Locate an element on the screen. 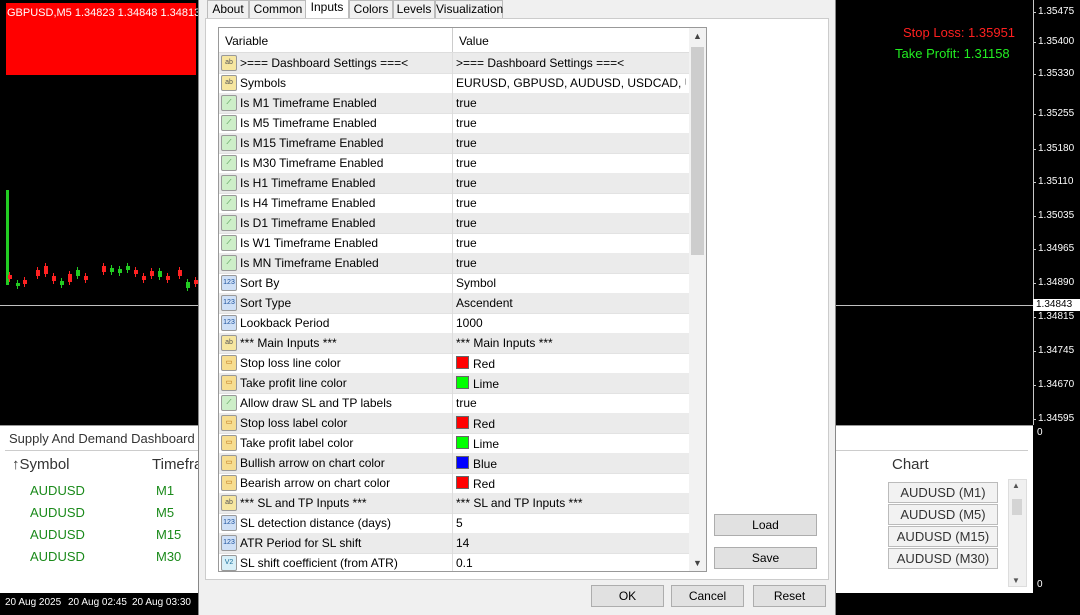 This screenshot has height=615, width=1080. input-row: ⟋ Is D1 Timeframe Enabled true is located at coordinates (454, 223).